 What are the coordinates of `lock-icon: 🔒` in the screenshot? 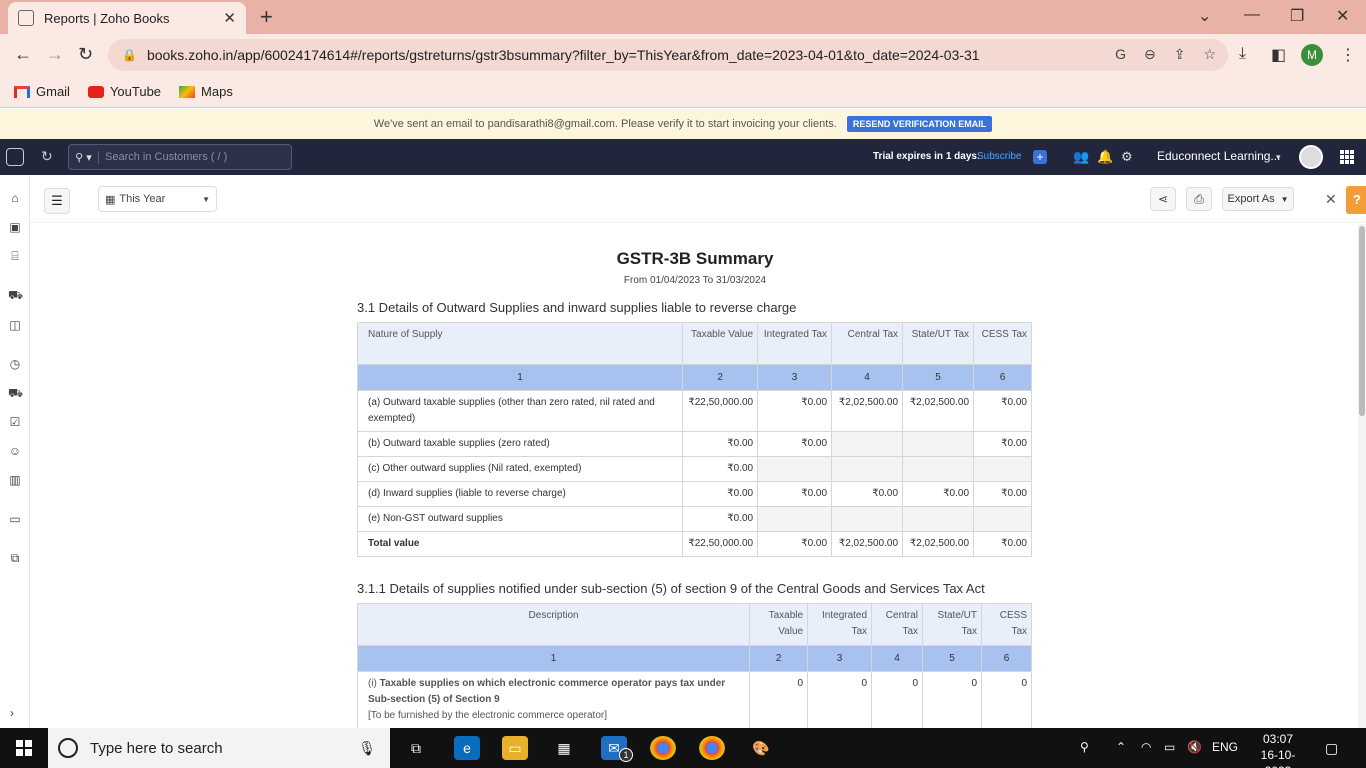 It's located at (129, 55).